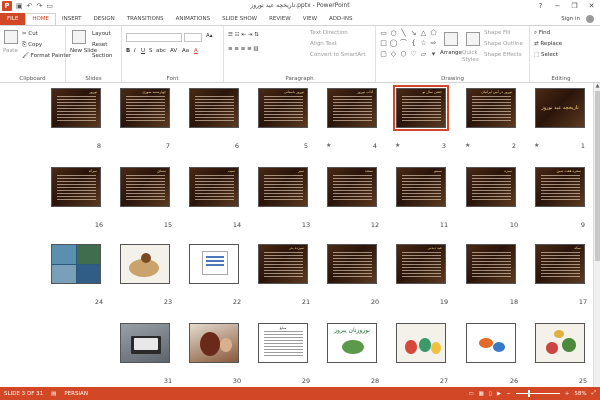  Describe the element at coordinates (423, 43) in the screenshot. I see `star-shape-icon: ☆` at that location.